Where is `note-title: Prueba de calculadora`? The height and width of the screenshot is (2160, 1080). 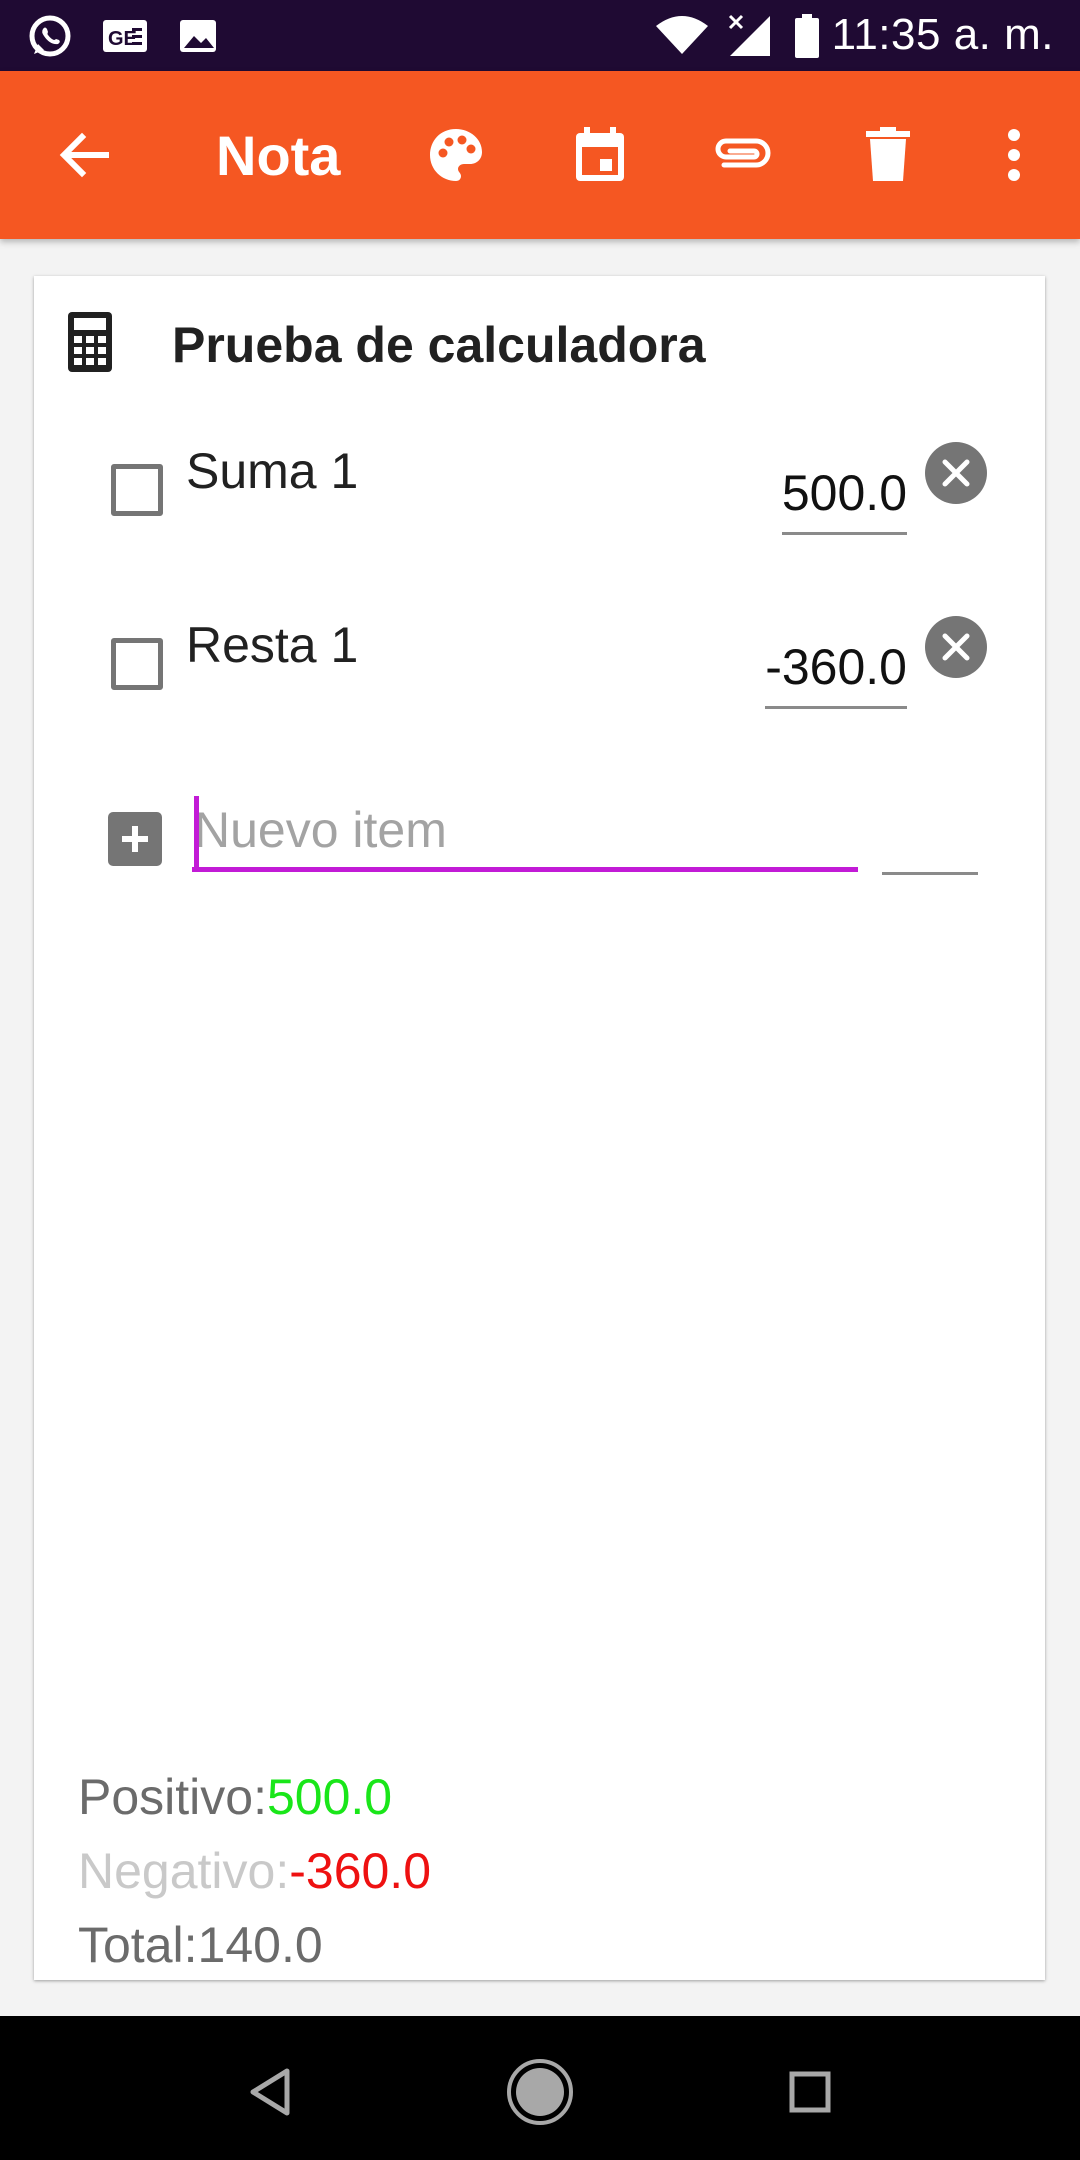
note-title: Prueba de calculadora is located at coordinates (439, 345).